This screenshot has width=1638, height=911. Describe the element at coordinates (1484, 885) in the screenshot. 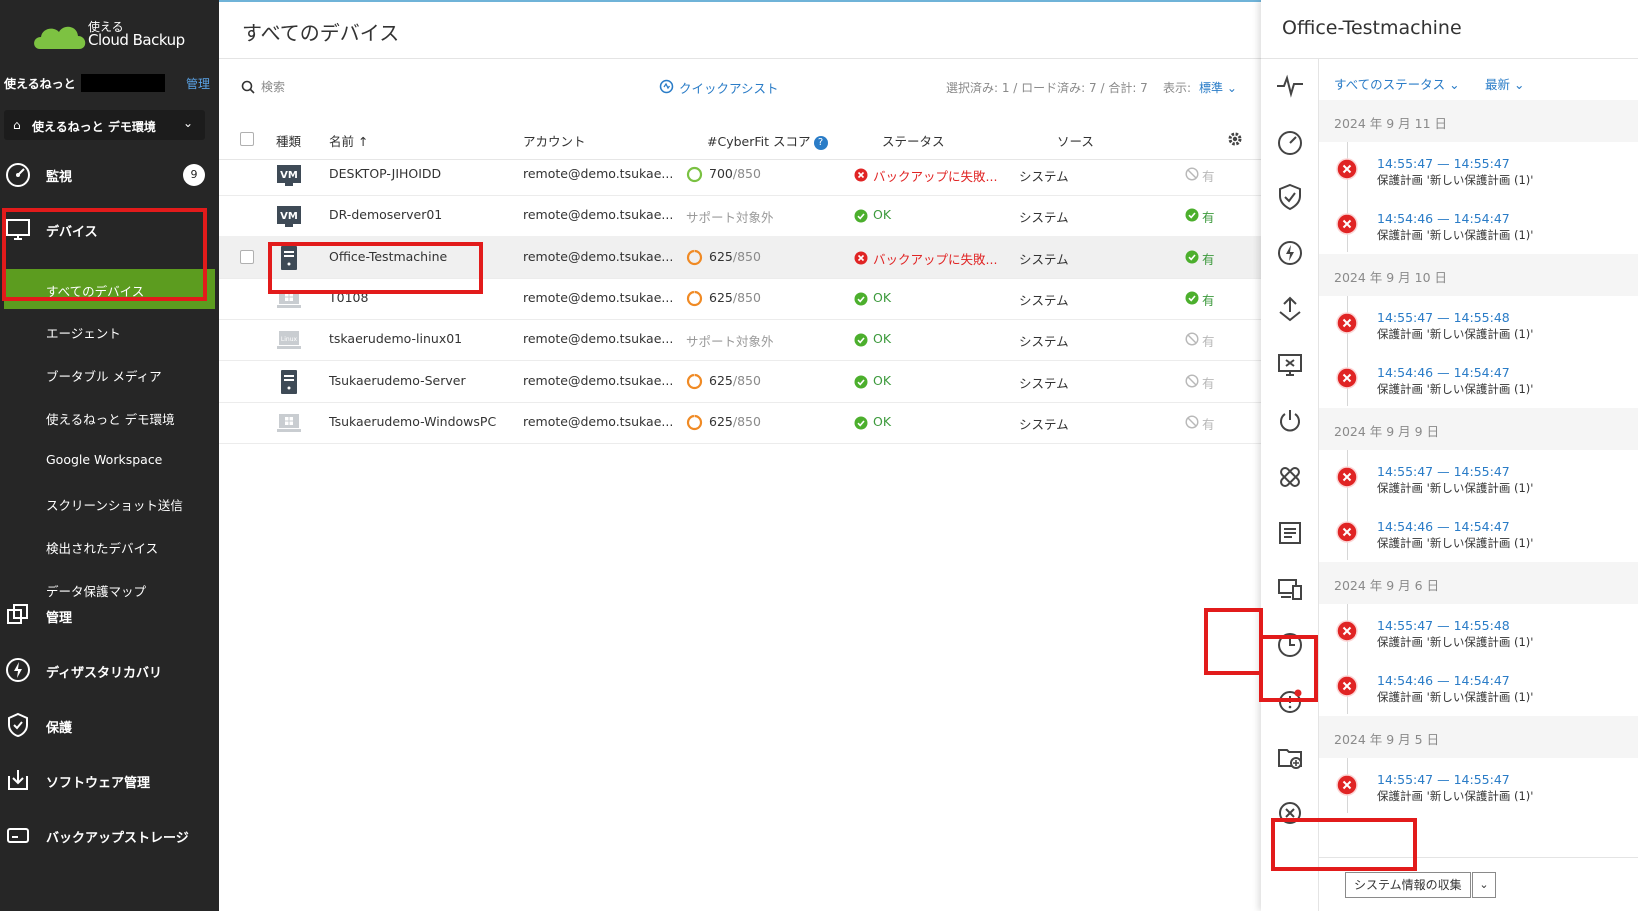

I see `chevron-down-icon: ⌄` at that location.